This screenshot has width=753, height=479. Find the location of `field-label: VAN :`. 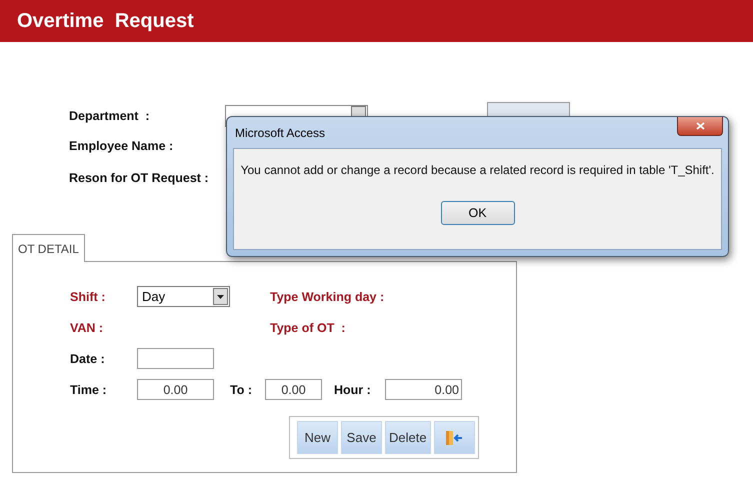

field-label: VAN : is located at coordinates (87, 327).